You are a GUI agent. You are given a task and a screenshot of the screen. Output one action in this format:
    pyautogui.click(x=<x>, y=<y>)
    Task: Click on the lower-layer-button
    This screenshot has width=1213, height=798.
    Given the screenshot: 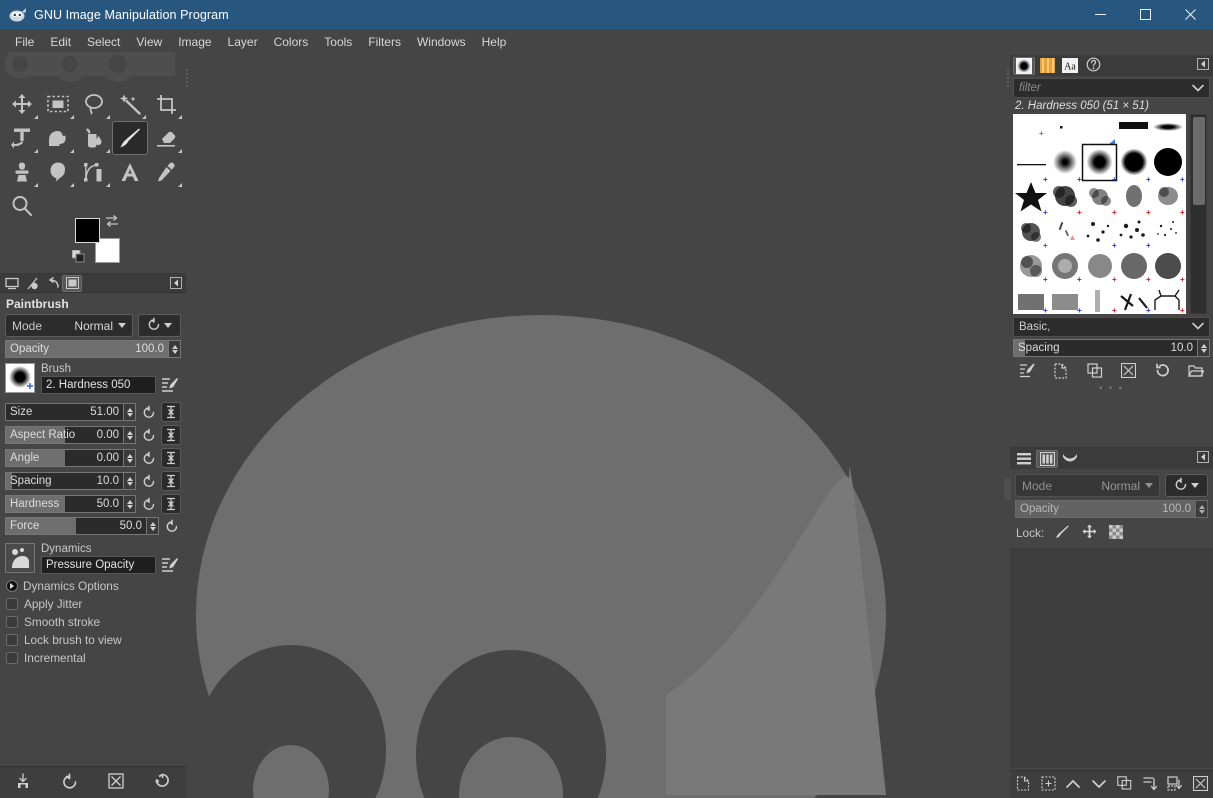 What is the action you would take?
    pyautogui.click(x=1099, y=785)
    